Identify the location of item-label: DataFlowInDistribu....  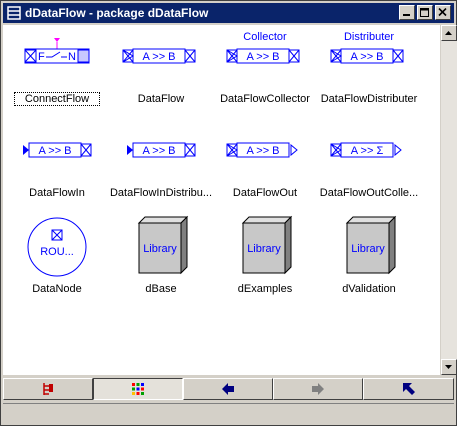
(161, 193).